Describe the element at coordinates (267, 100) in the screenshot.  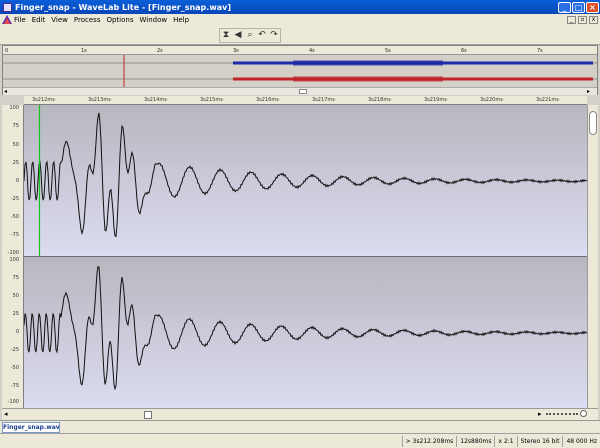
I see `time-tick: 3s216ms` at that location.